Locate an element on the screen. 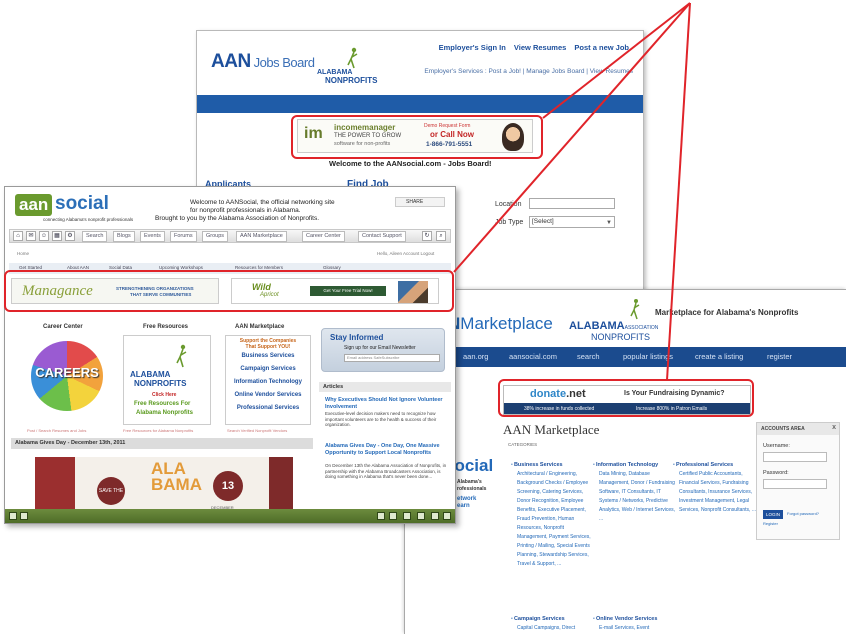 This screenshot has height=634, width=846. toolbar-groups: Groups is located at coordinates (215, 236).